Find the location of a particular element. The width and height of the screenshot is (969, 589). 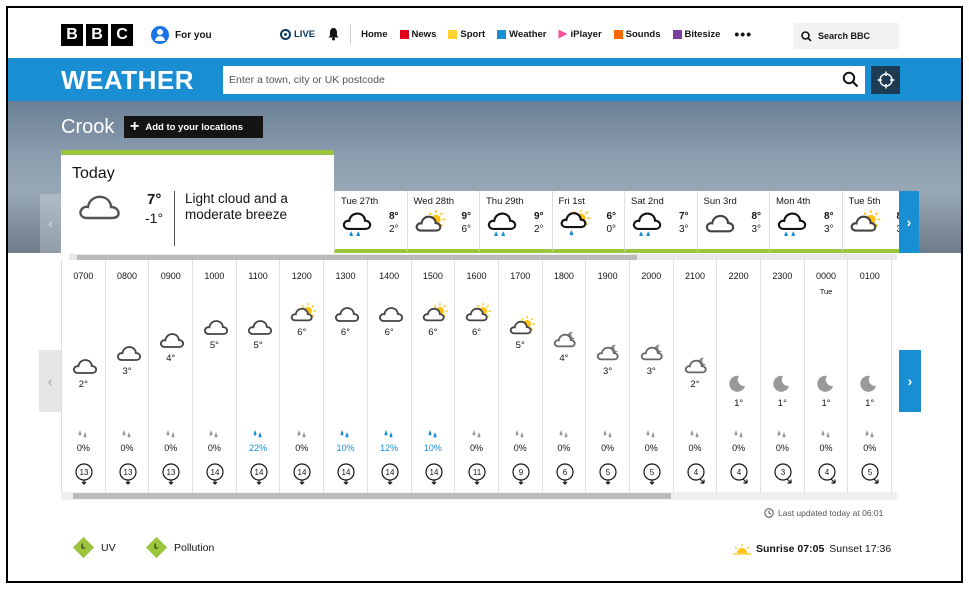

add-location-button: + Add to your locations is located at coordinates (193, 127).